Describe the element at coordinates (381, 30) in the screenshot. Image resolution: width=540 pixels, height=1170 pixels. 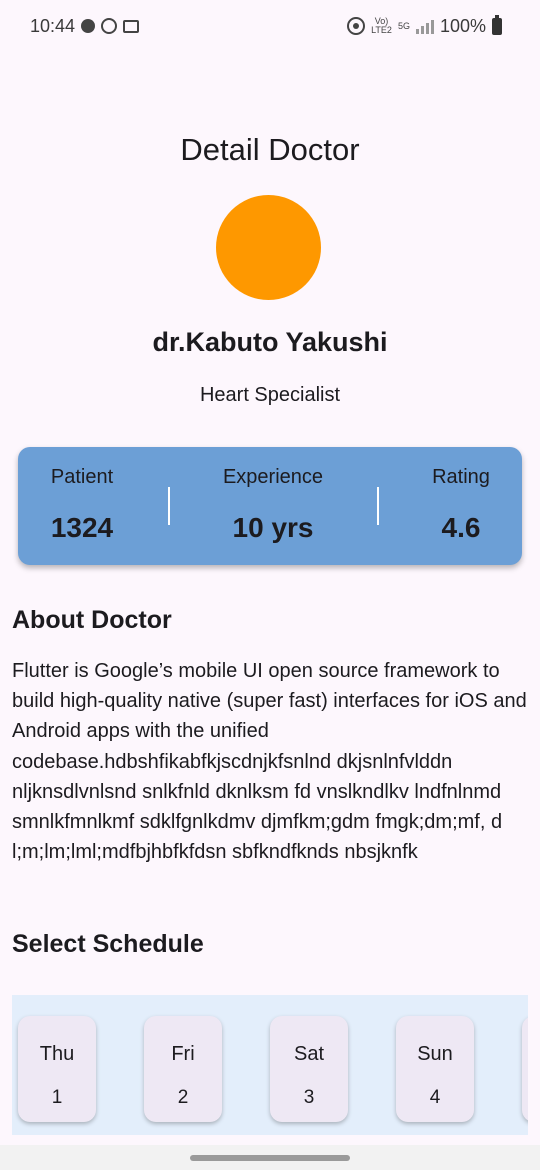
I see `lte-label: LTE2` at that location.